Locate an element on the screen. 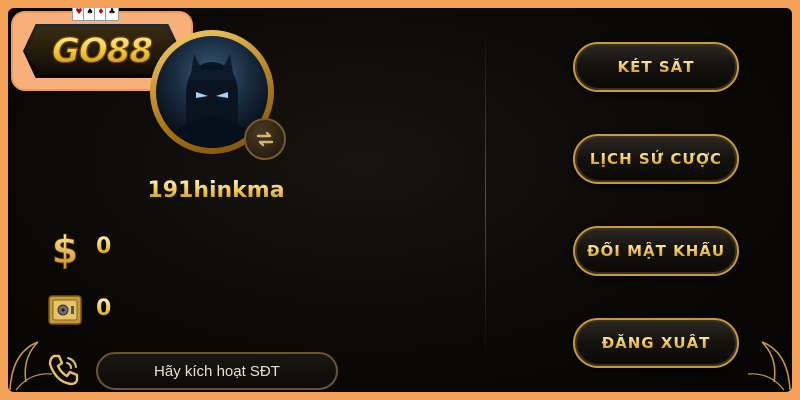  change-password-button-label: ĐỔI MẬT KHẨU is located at coordinates (656, 251).